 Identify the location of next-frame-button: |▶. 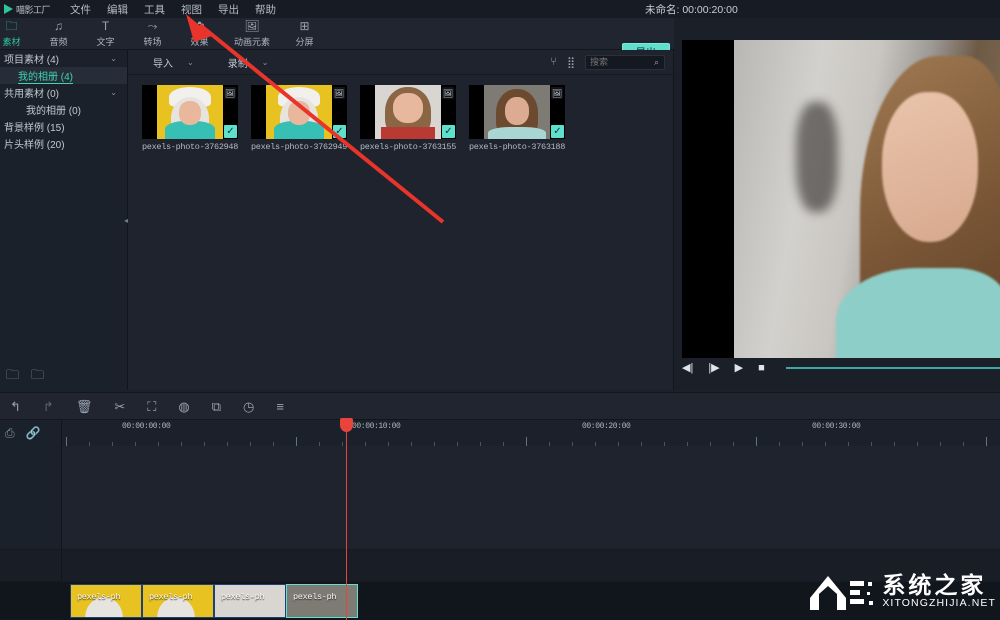
(713, 368).